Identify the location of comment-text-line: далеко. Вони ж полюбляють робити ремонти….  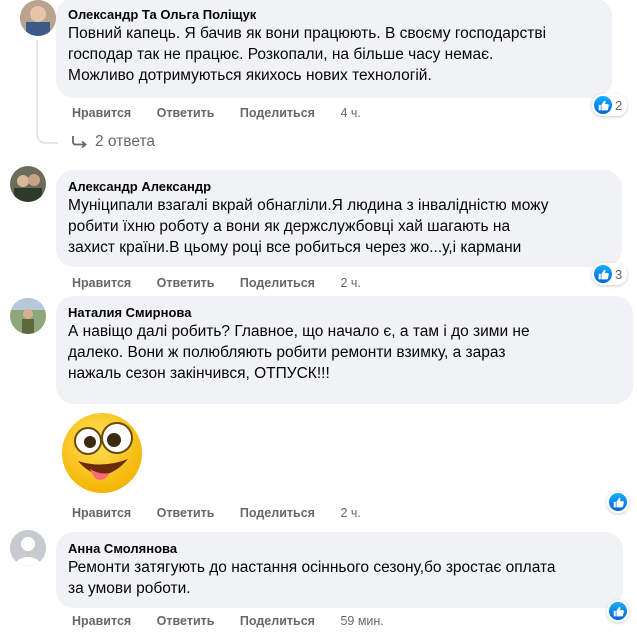
(287, 352).